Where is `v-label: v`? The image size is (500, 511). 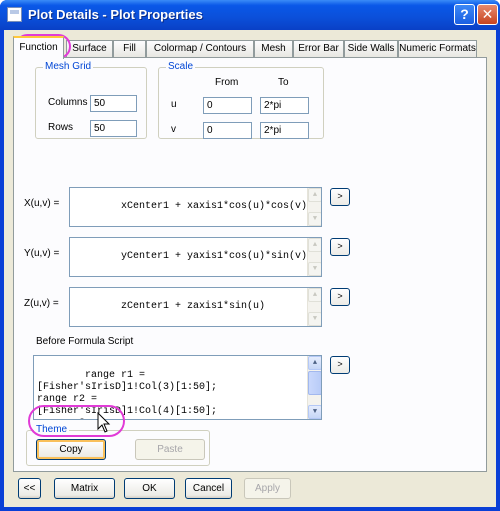 v-label: v is located at coordinates (173, 129).